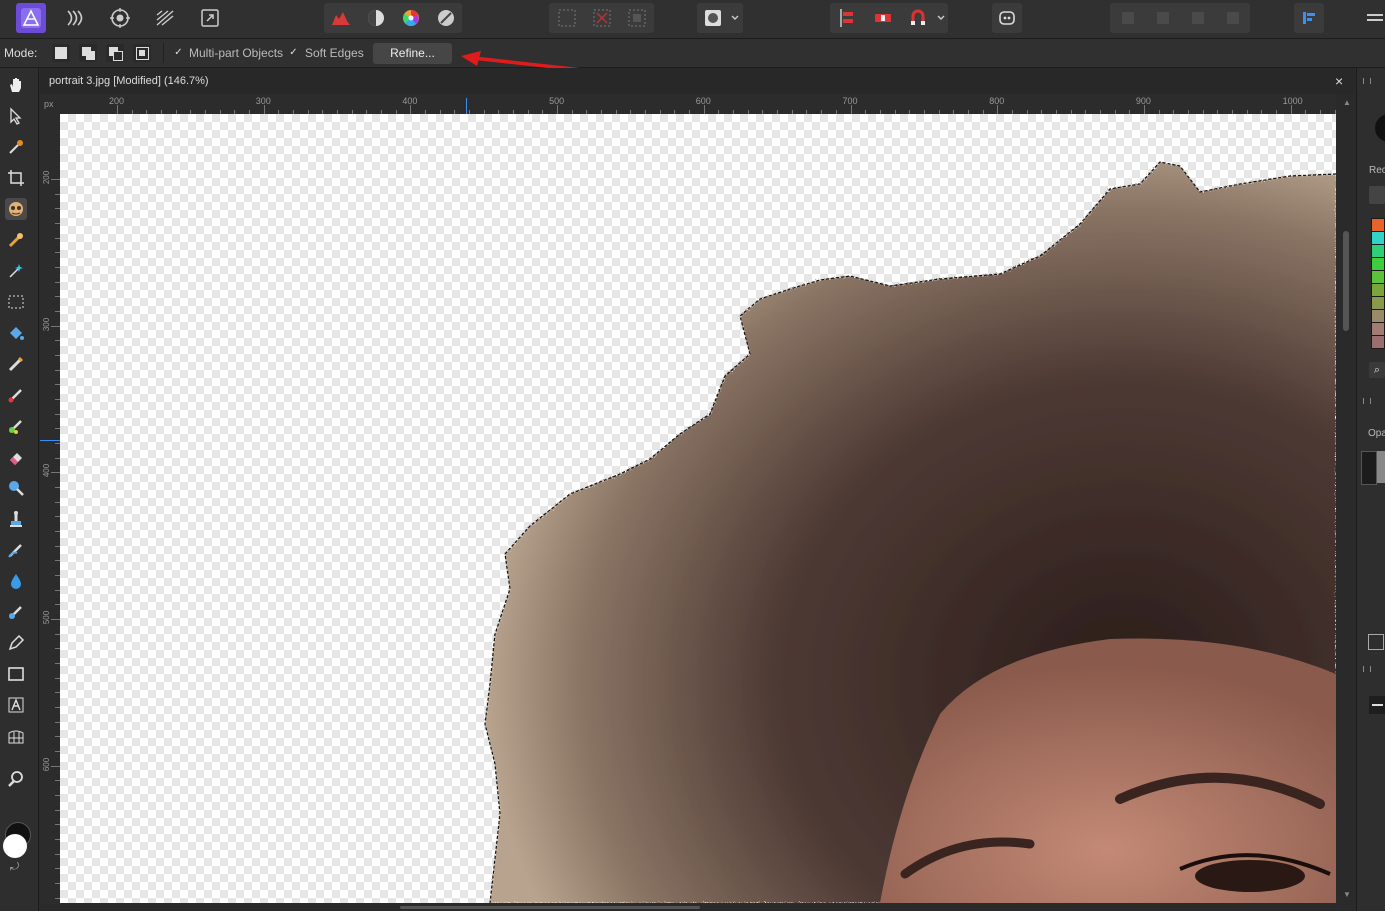 The height and width of the screenshot is (911, 1385). What do you see at coordinates (16, 302) in the screenshot?
I see `marquee-icon` at bounding box center [16, 302].